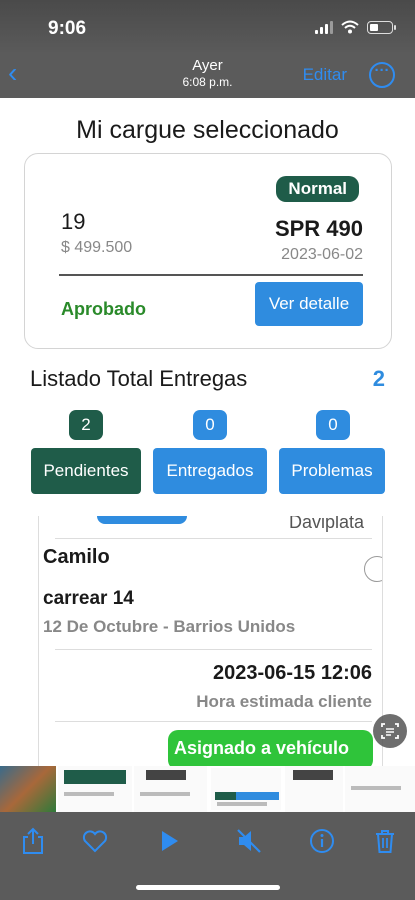  Describe the element at coordinates (67, 28) in the screenshot. I see `status-time: 9:06` at that location.